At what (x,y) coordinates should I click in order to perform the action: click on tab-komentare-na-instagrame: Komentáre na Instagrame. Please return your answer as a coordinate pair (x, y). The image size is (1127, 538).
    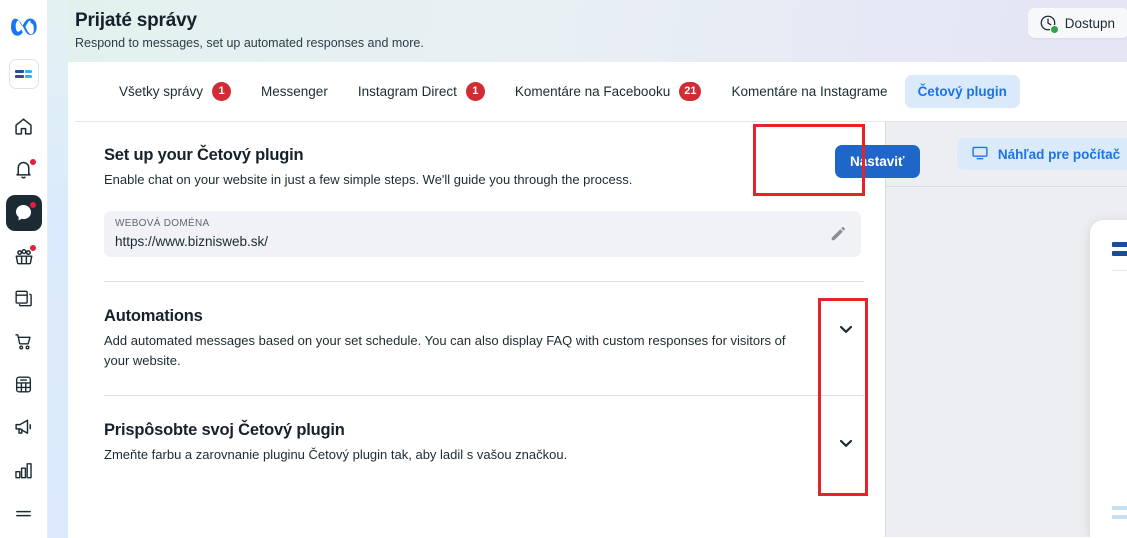
    Looking at the image, I should click on (809, 91).